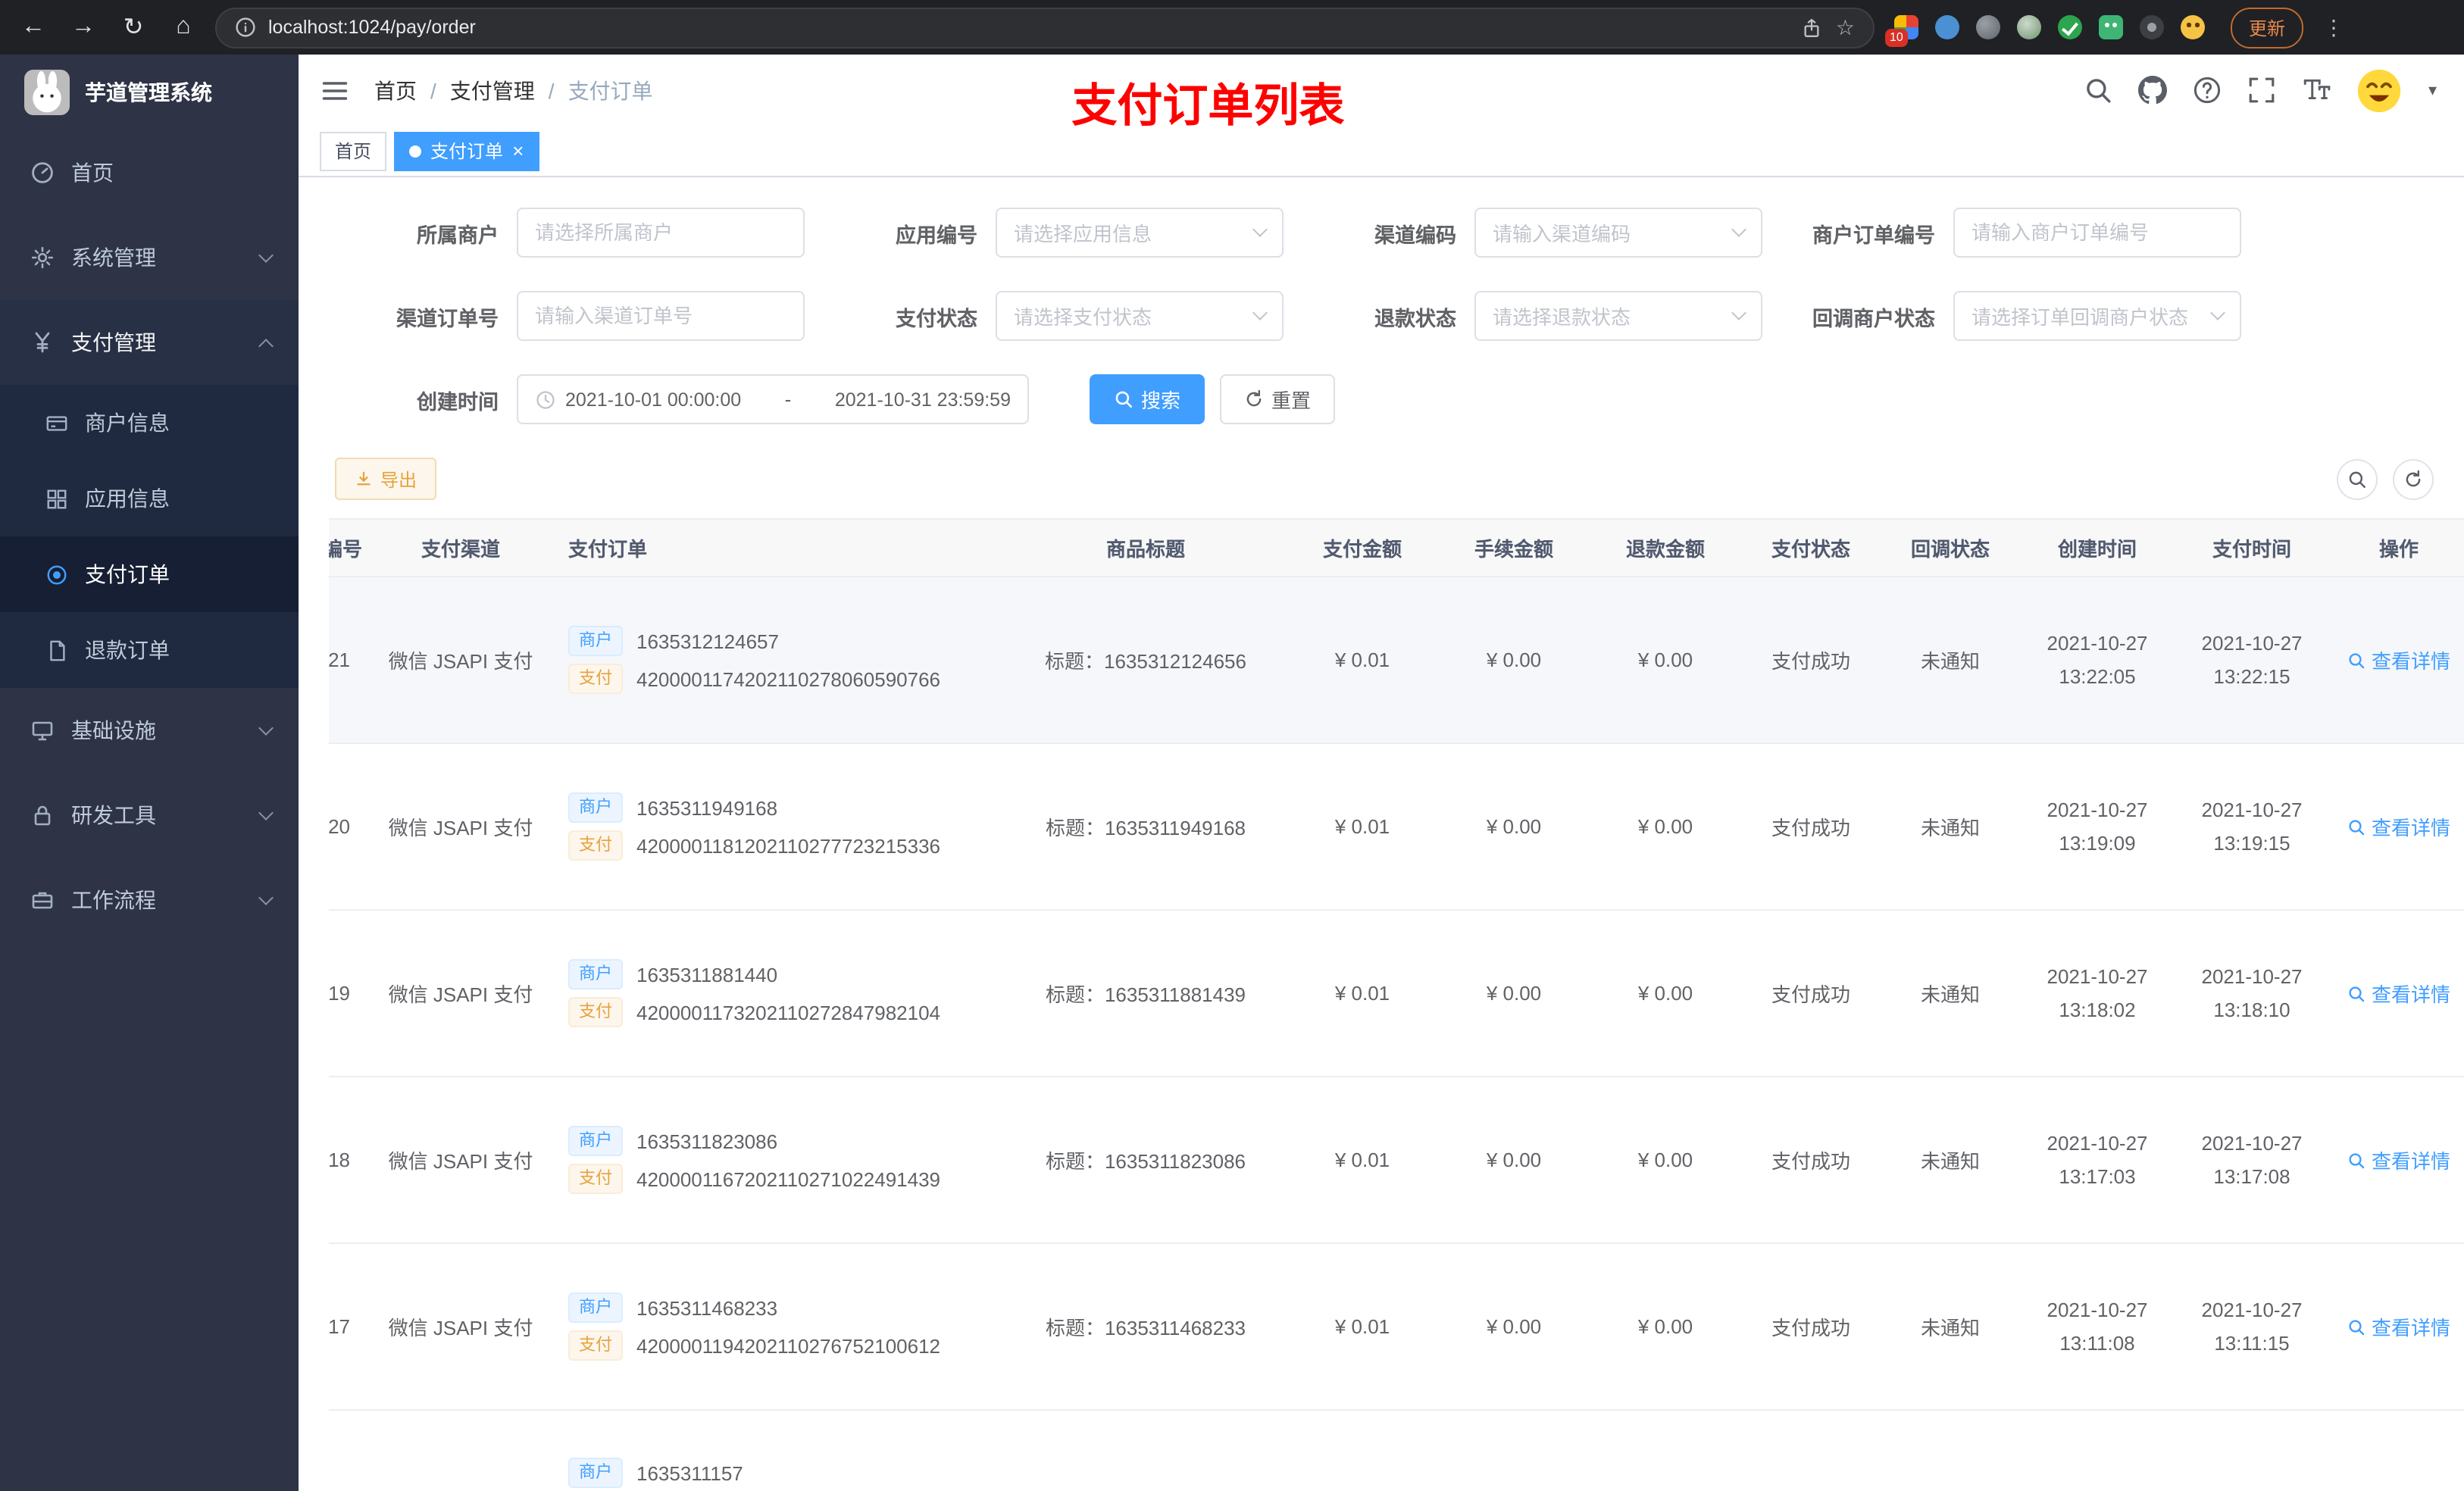  I want to click on github-icon, so click(2153, 90).